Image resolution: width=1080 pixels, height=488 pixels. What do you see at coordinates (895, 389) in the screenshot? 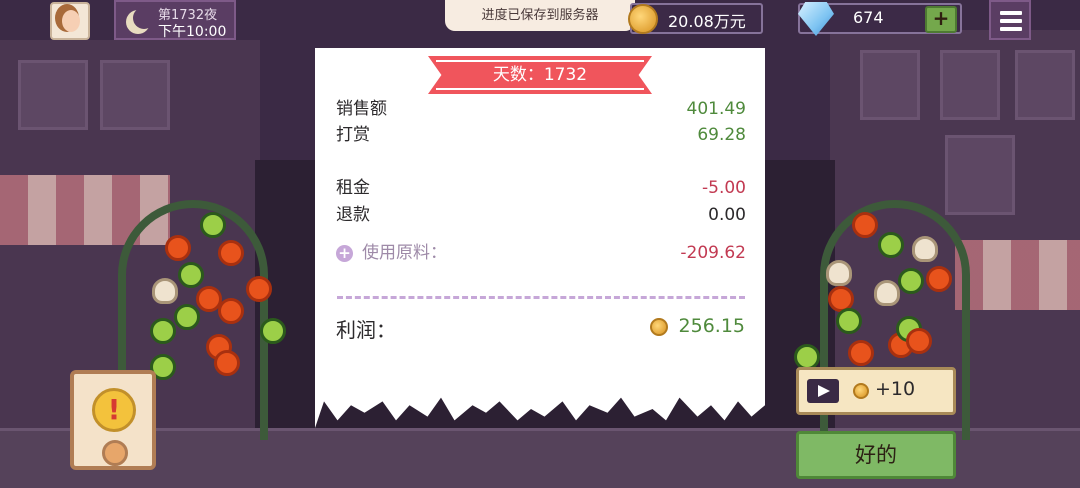
I see `ad-reward-value: +10` at bounding box center [895, 389].